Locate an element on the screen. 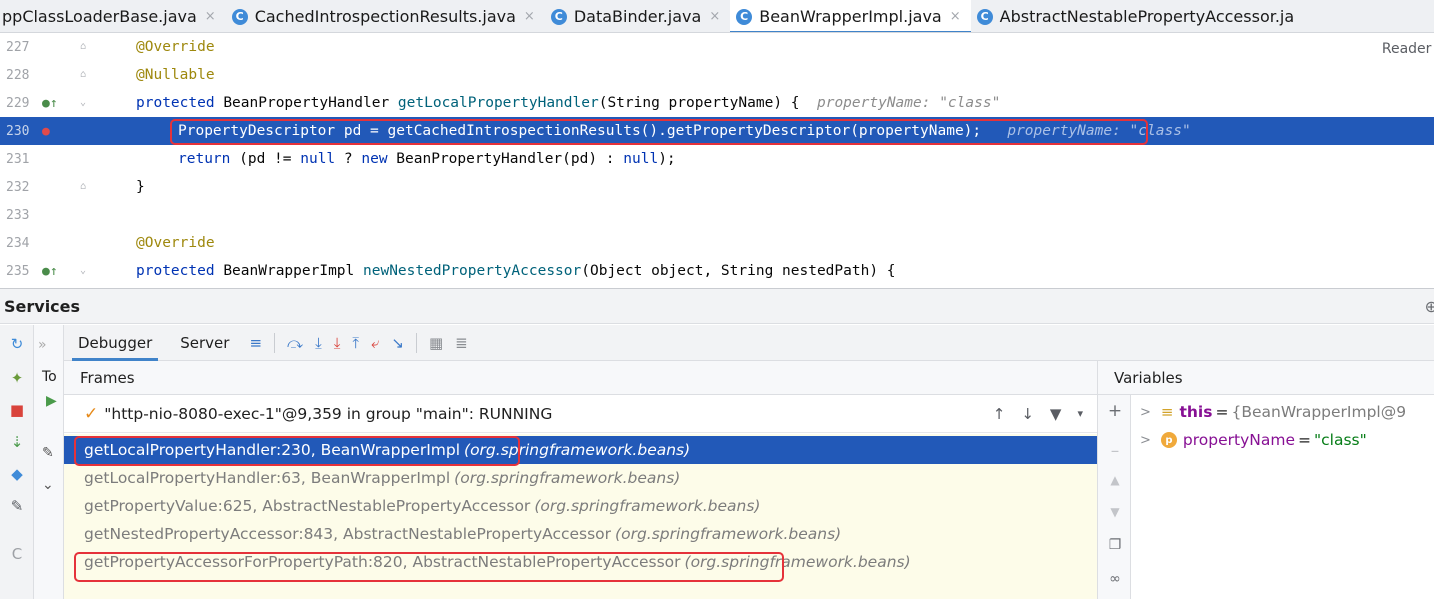  code-line: 227 ⌂ @Override is located at coordinates (717, 47).